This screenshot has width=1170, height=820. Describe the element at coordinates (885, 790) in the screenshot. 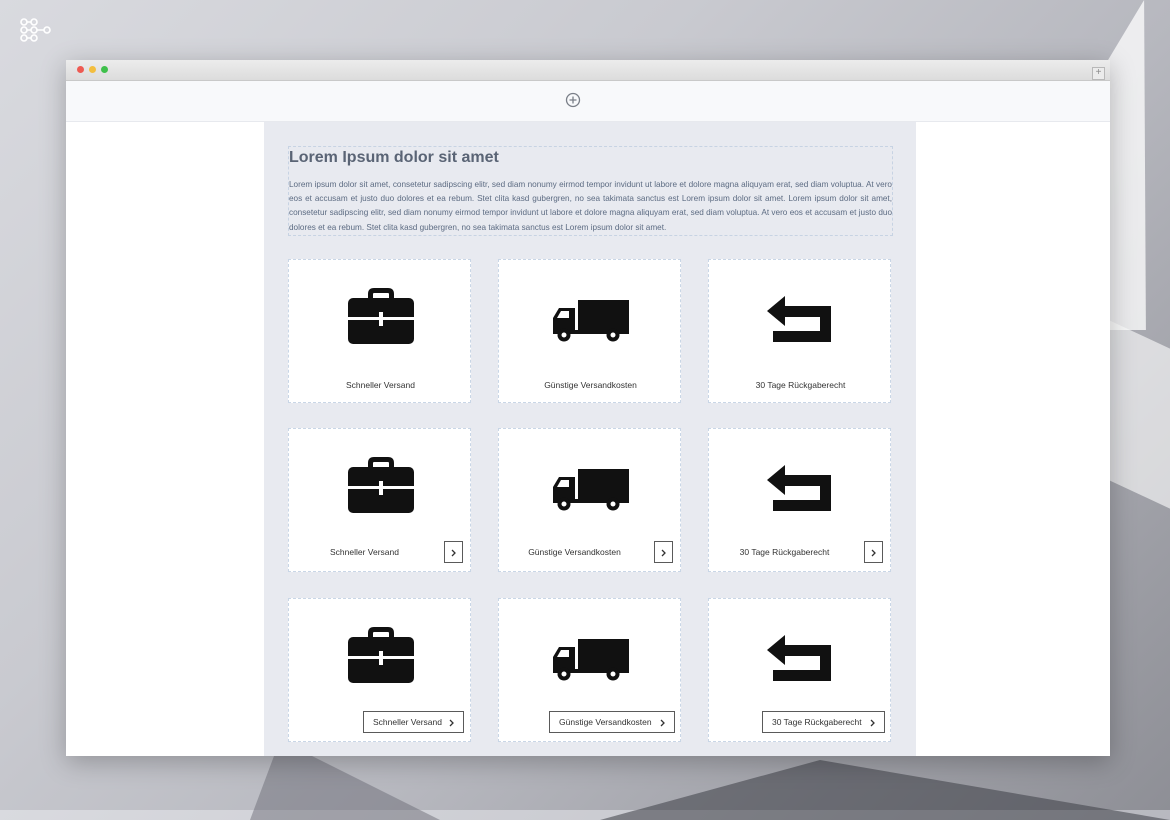

I see `background-shape` at that location.